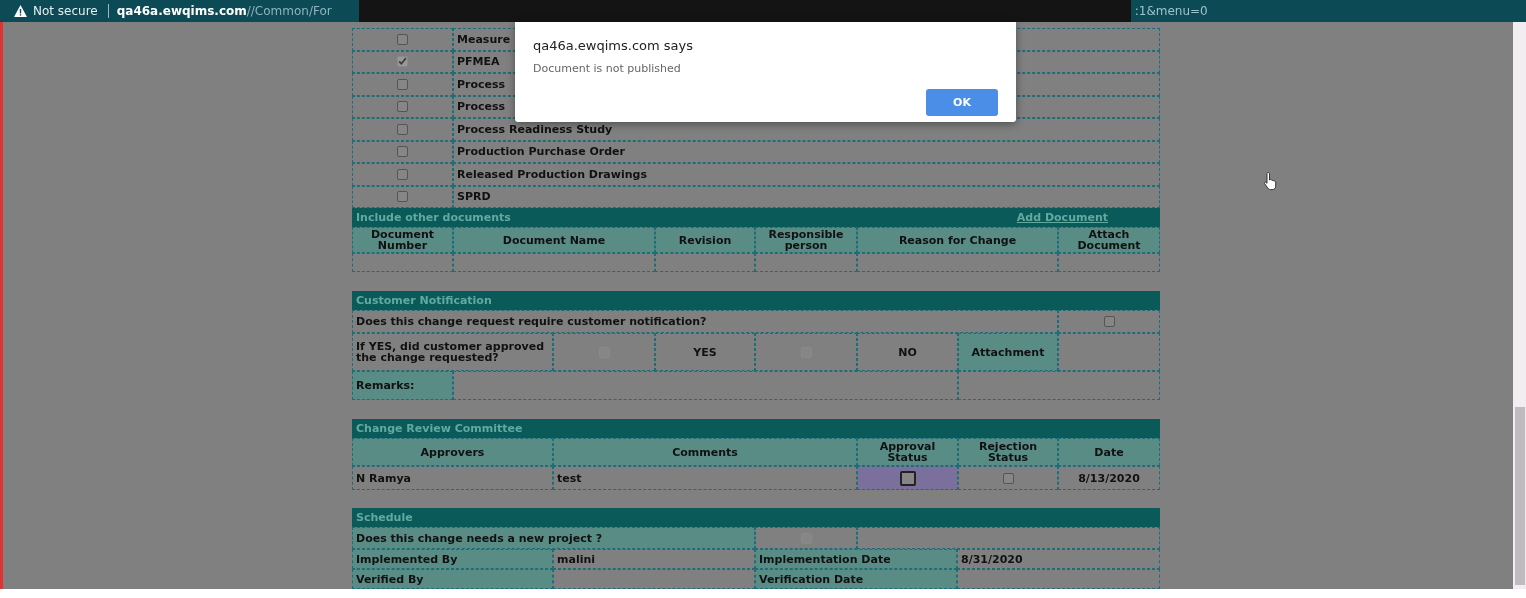 This screenshot has height=598, width=1526. Describe the element at coordinates (654, 559) in the screenshot. I see `field-value: malini` at that location.